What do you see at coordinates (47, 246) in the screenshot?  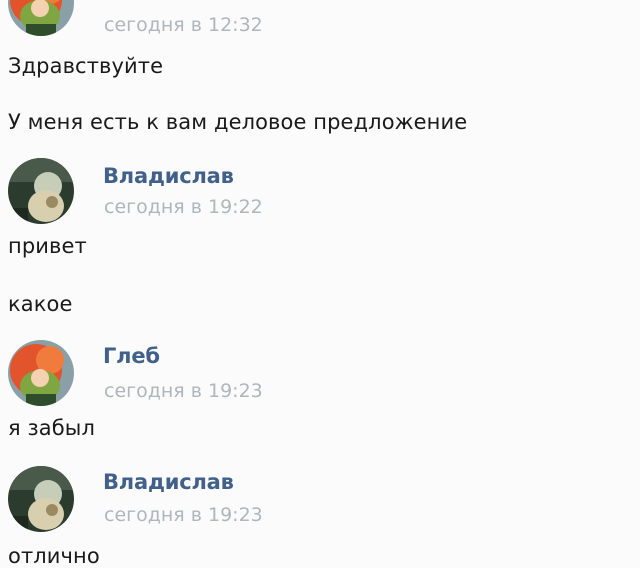 I see `message-text: привет` at bounding box center [47, 246].